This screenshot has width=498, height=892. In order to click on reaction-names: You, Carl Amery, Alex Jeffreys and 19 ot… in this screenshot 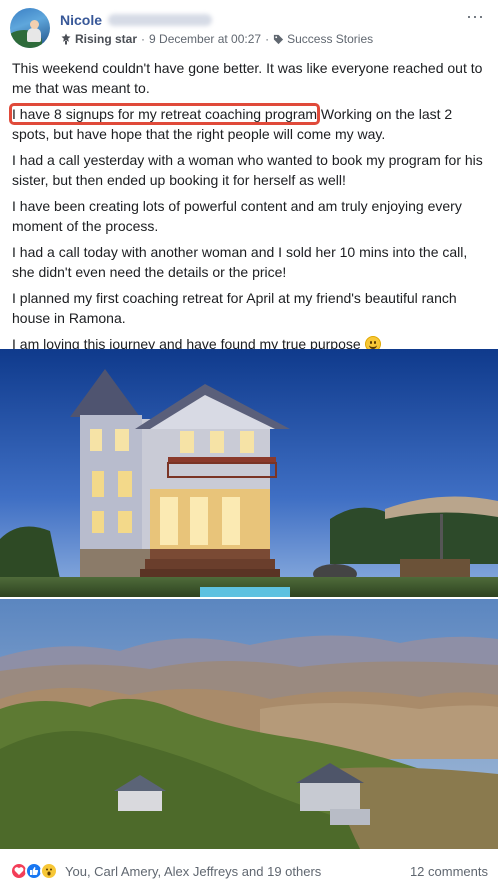, I will do `click(193, 871)`.